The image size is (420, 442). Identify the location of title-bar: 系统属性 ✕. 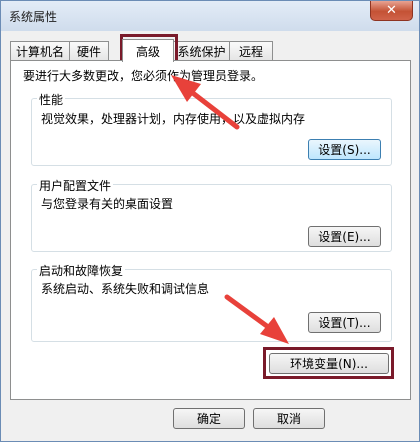
(210, 16).